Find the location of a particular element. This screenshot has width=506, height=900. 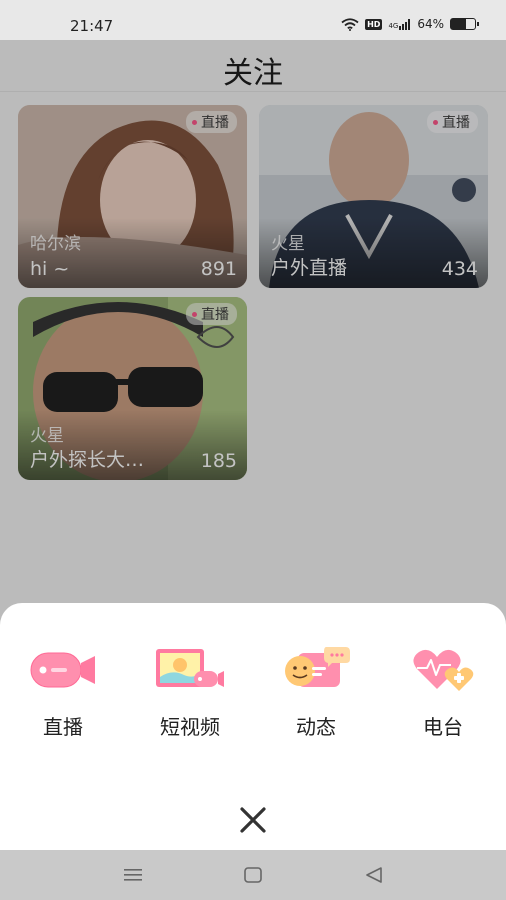

status-bar: 21:47 HD 4G 64% is located at coordinates (253, 20).